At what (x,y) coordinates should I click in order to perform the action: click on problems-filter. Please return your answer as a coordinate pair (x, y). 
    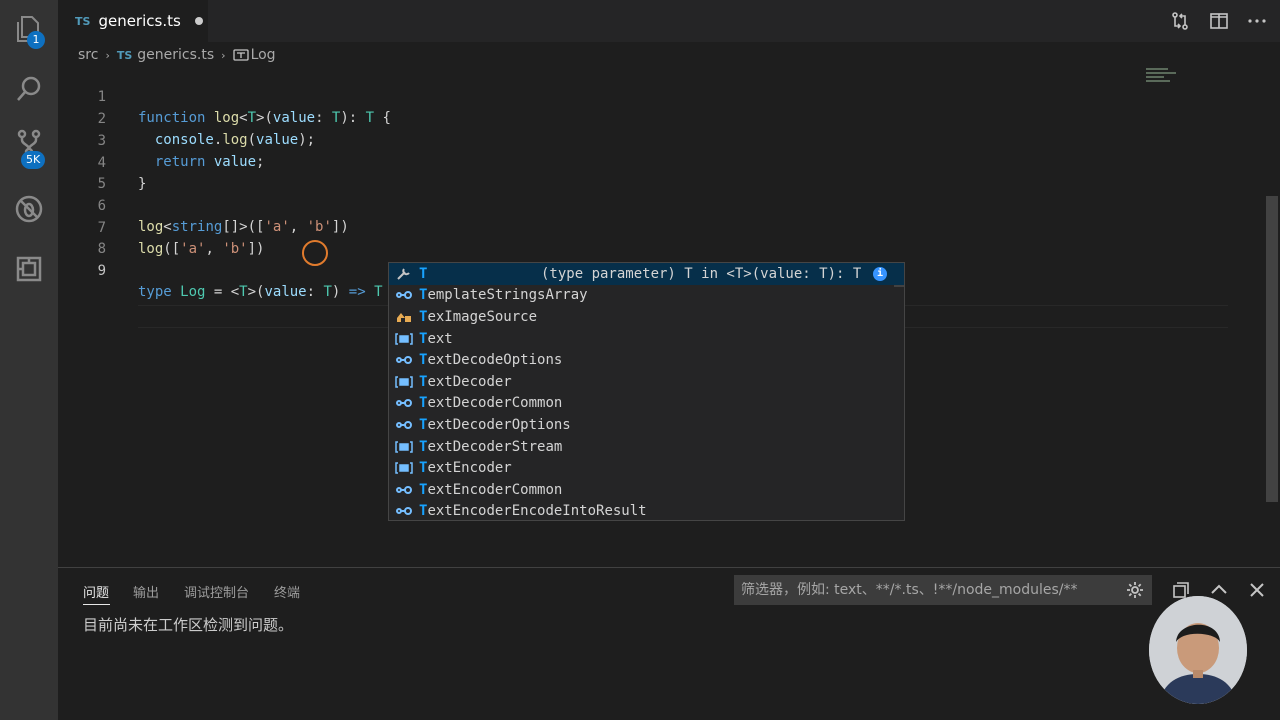
    Looking at the image, I should click on (943, 590).